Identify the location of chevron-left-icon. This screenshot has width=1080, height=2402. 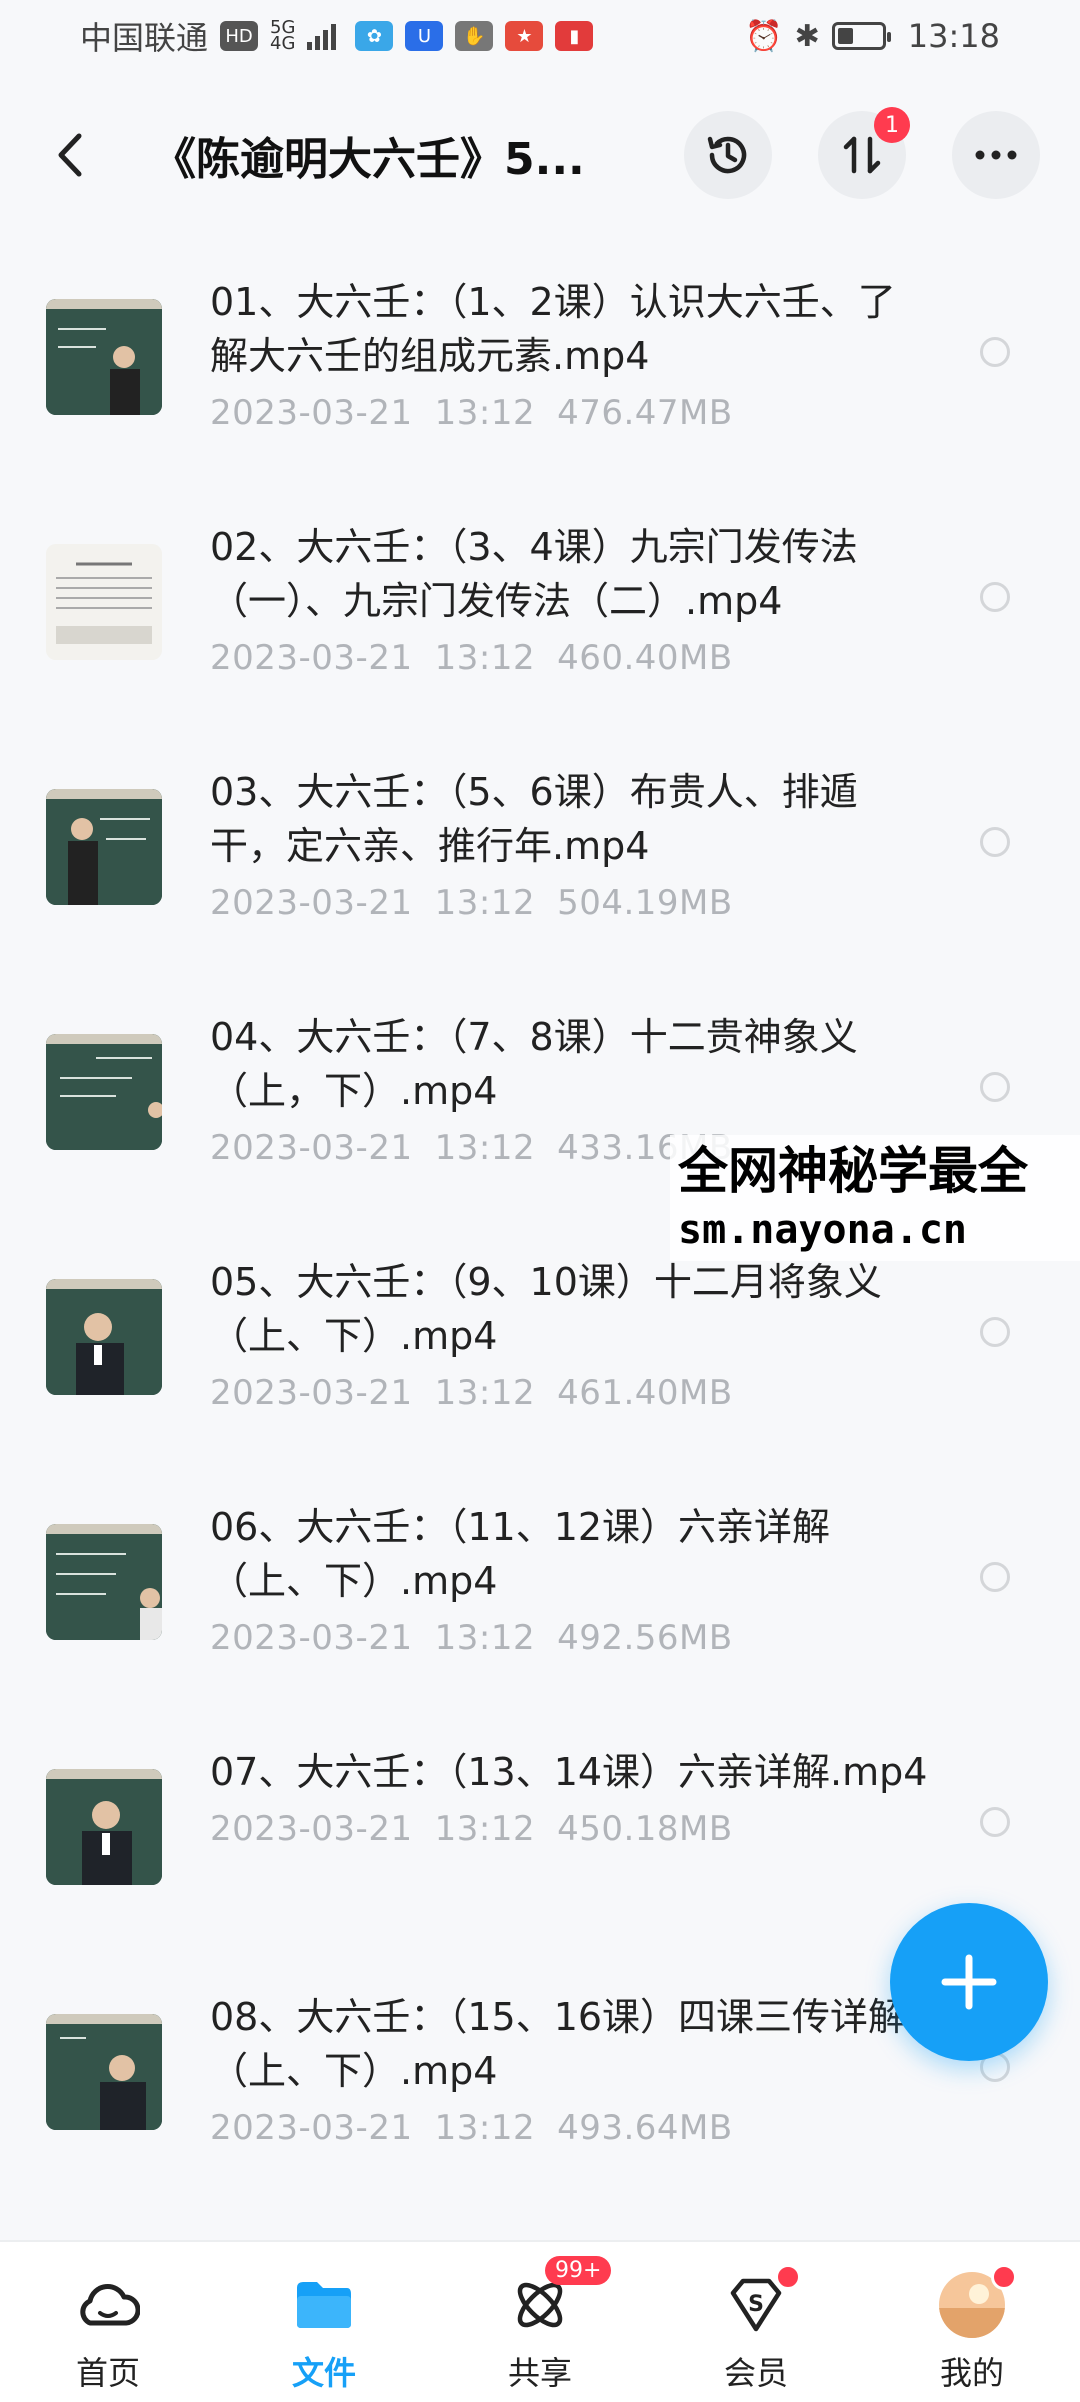
(70, 155).